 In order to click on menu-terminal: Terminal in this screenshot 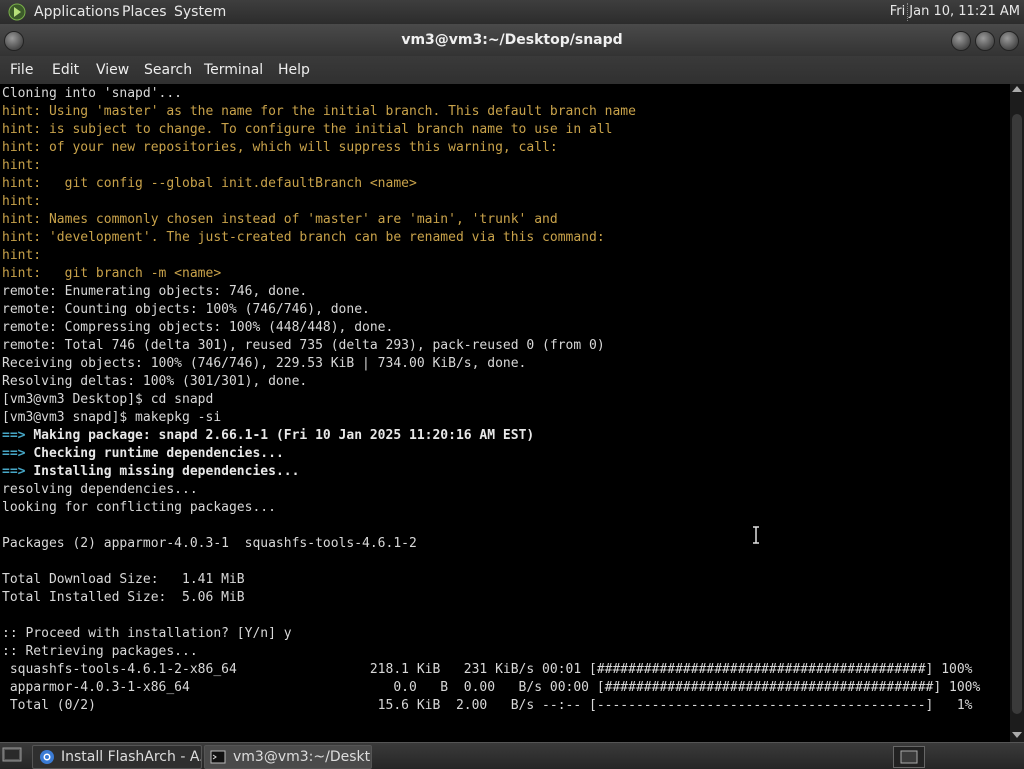, I will do `click(233, 70)`.